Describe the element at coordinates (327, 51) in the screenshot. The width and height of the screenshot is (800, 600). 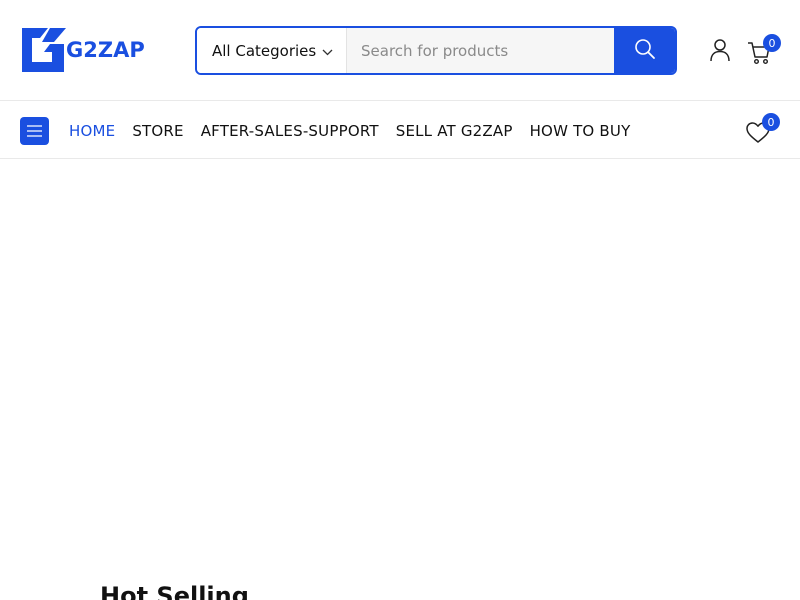
I see `chevron-down-icon` at that location.